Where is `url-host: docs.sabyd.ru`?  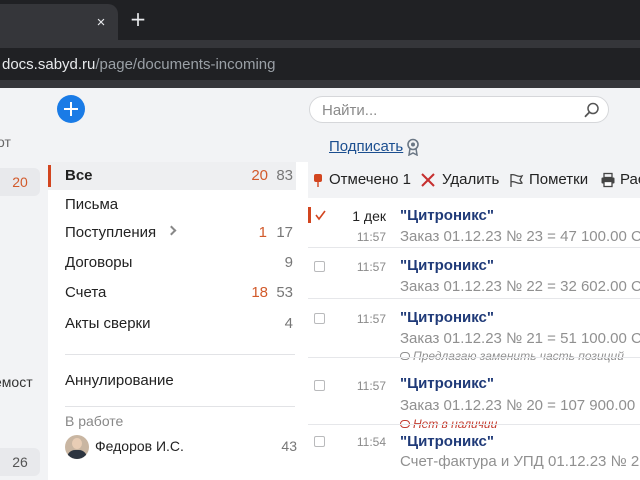
url-host: docs.sabyd.ru is located at coordinates (49, 64).